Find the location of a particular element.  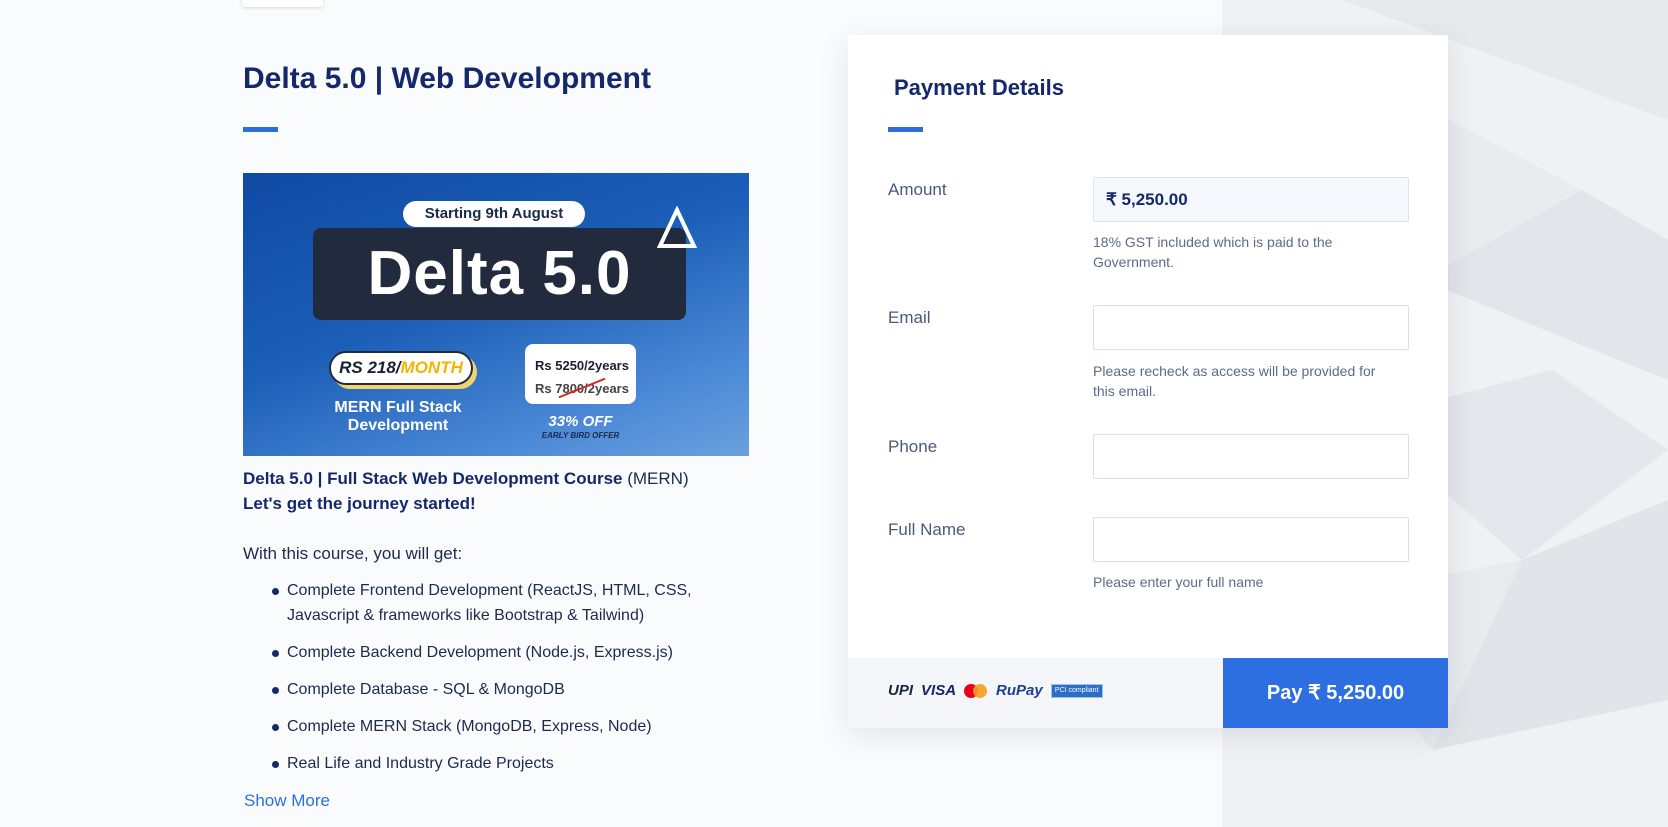

full-name-field is located at coordinates (1251, 539).